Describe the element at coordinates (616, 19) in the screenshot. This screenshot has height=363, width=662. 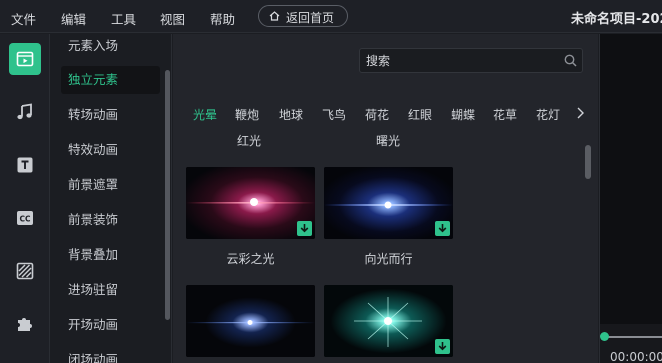
I see `project-title: 未命名项目-202` at that location.